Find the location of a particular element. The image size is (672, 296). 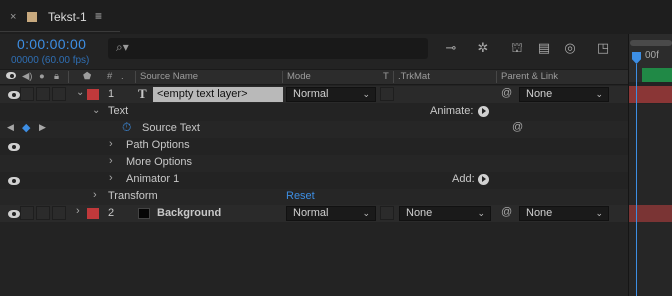

add-label: Add: is located at coordinates (463, 179).